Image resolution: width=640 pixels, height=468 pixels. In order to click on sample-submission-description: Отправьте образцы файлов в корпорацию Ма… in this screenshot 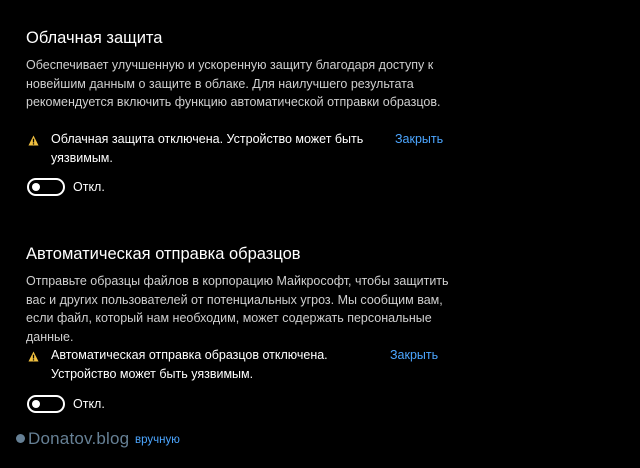, I will do `click(237, 309)`.